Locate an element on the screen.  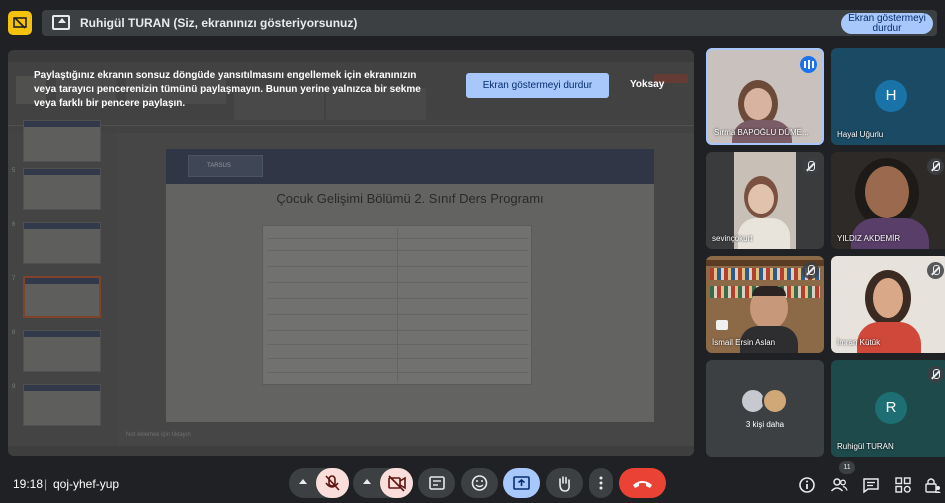
raise-hand-button is located at coordinates (564, 483).